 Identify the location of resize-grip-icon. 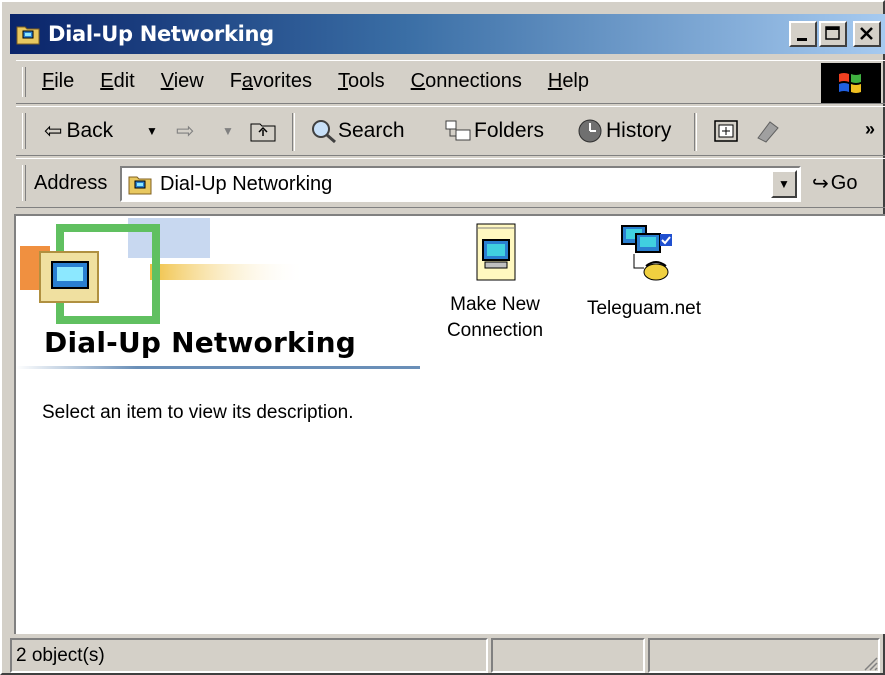
(870, 663).